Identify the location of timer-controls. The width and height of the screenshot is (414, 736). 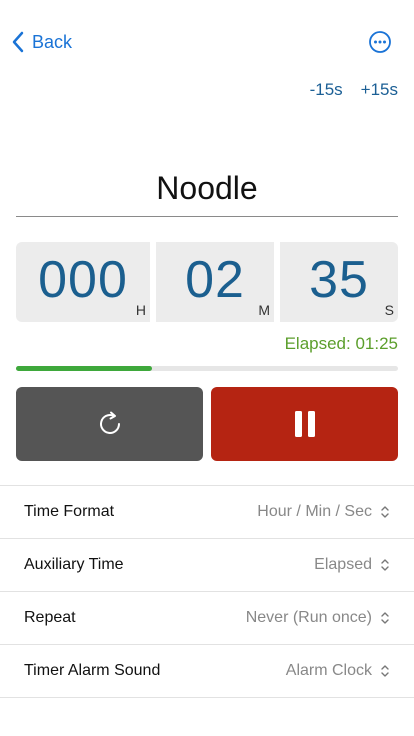
(207, 424).